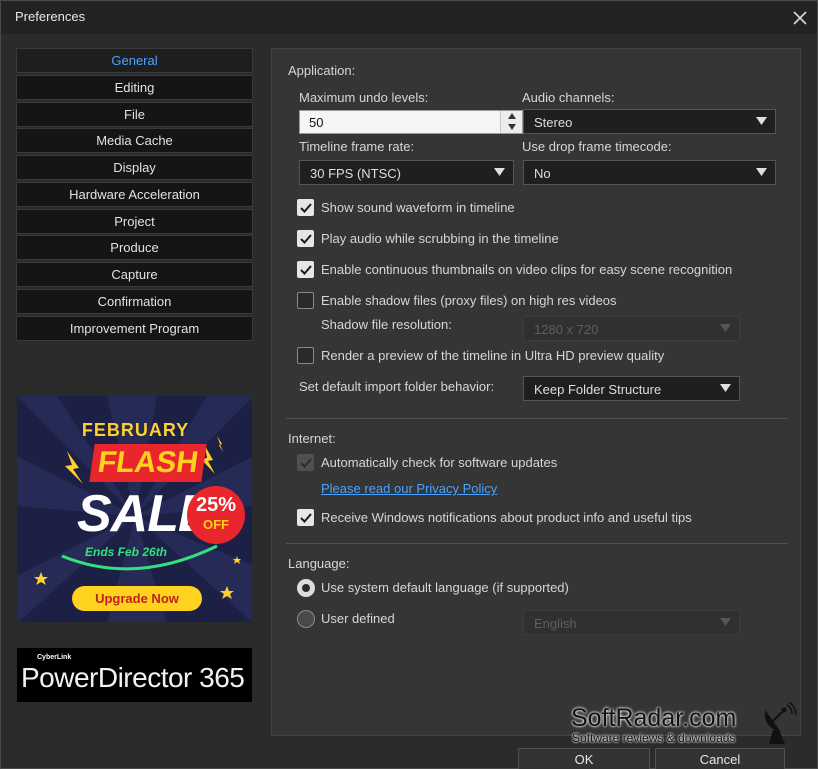  I want to click on nav-item-file: File, so click(134, 114).